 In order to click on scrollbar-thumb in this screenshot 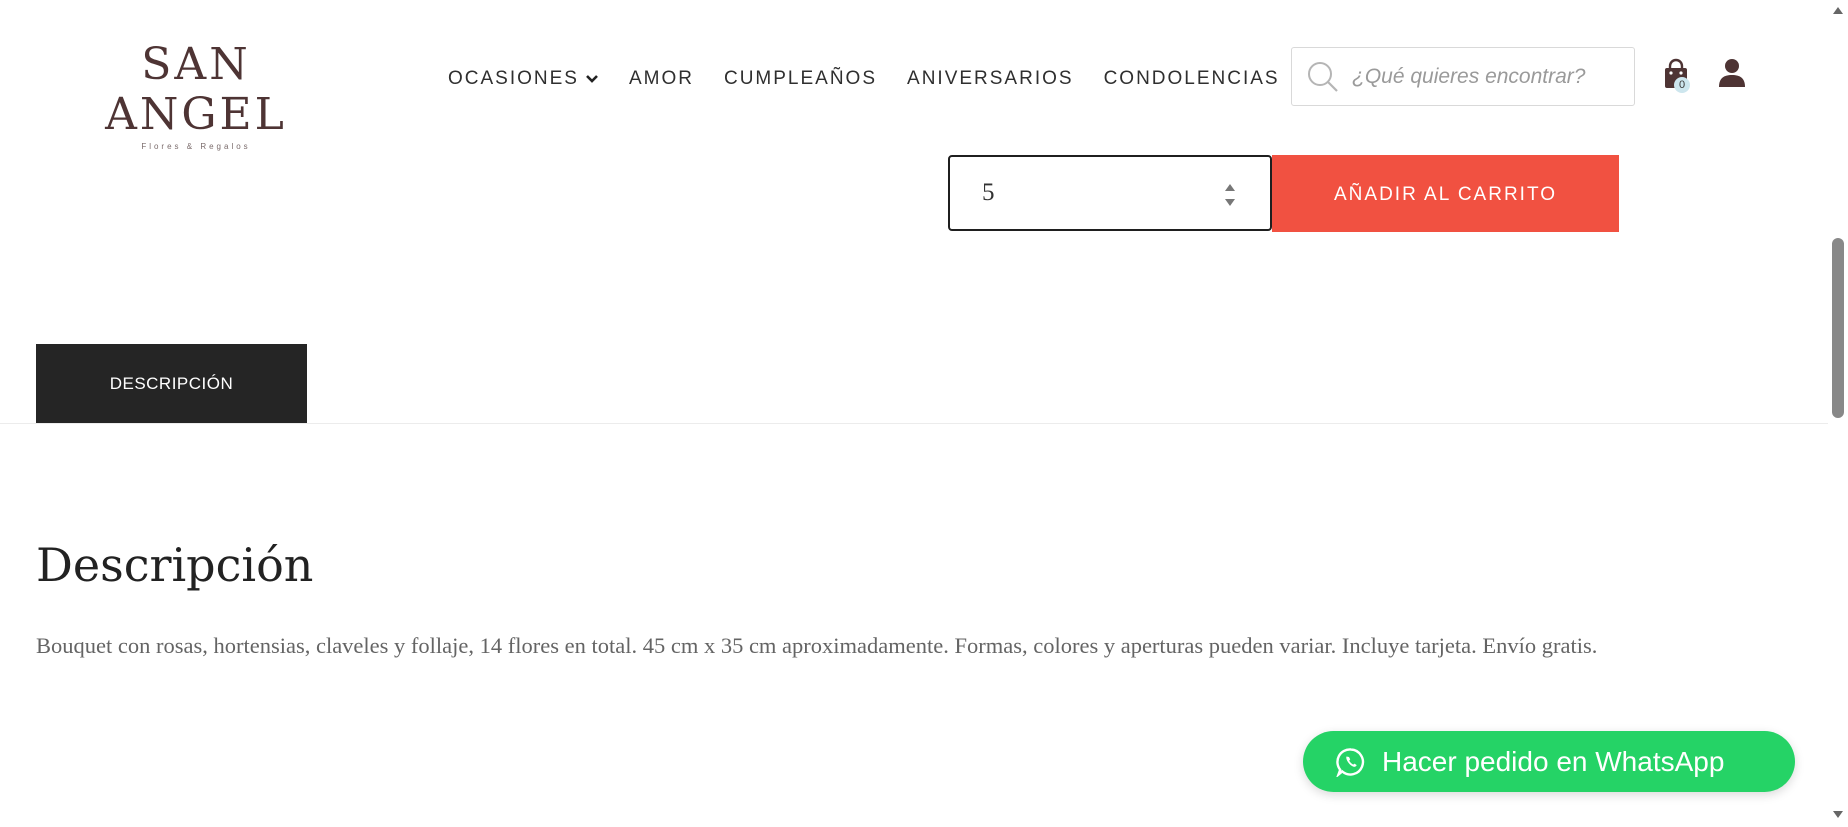, I will do `click(1838, 328)`.